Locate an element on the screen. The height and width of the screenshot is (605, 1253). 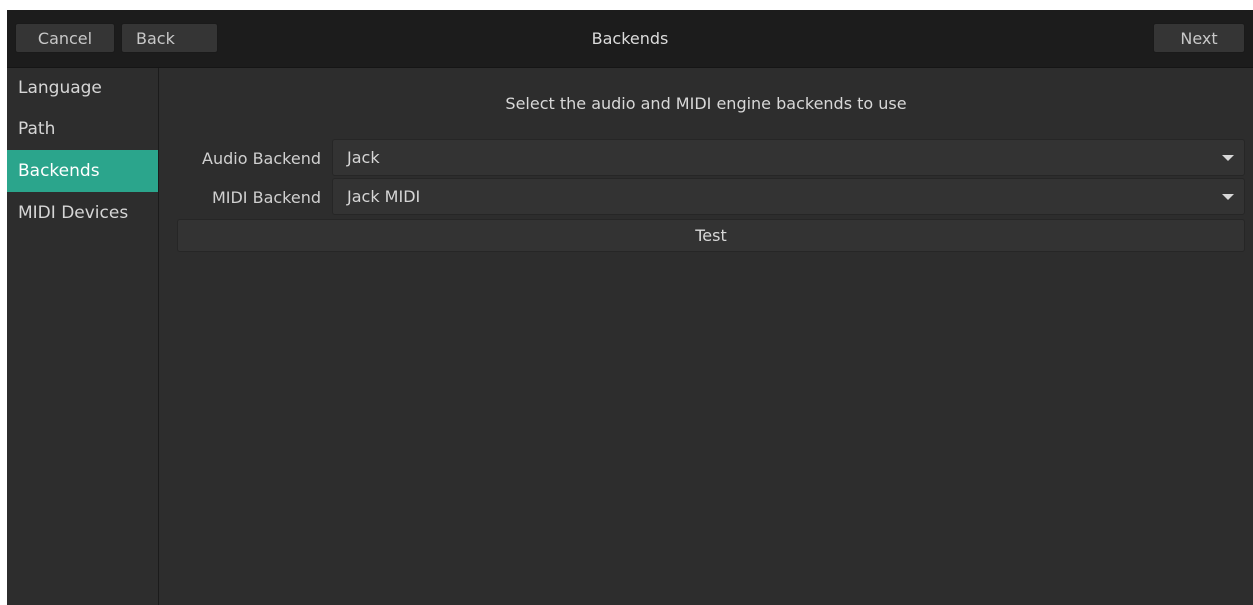
sidebar-item-language: Language is located at coordinates (82, 88).